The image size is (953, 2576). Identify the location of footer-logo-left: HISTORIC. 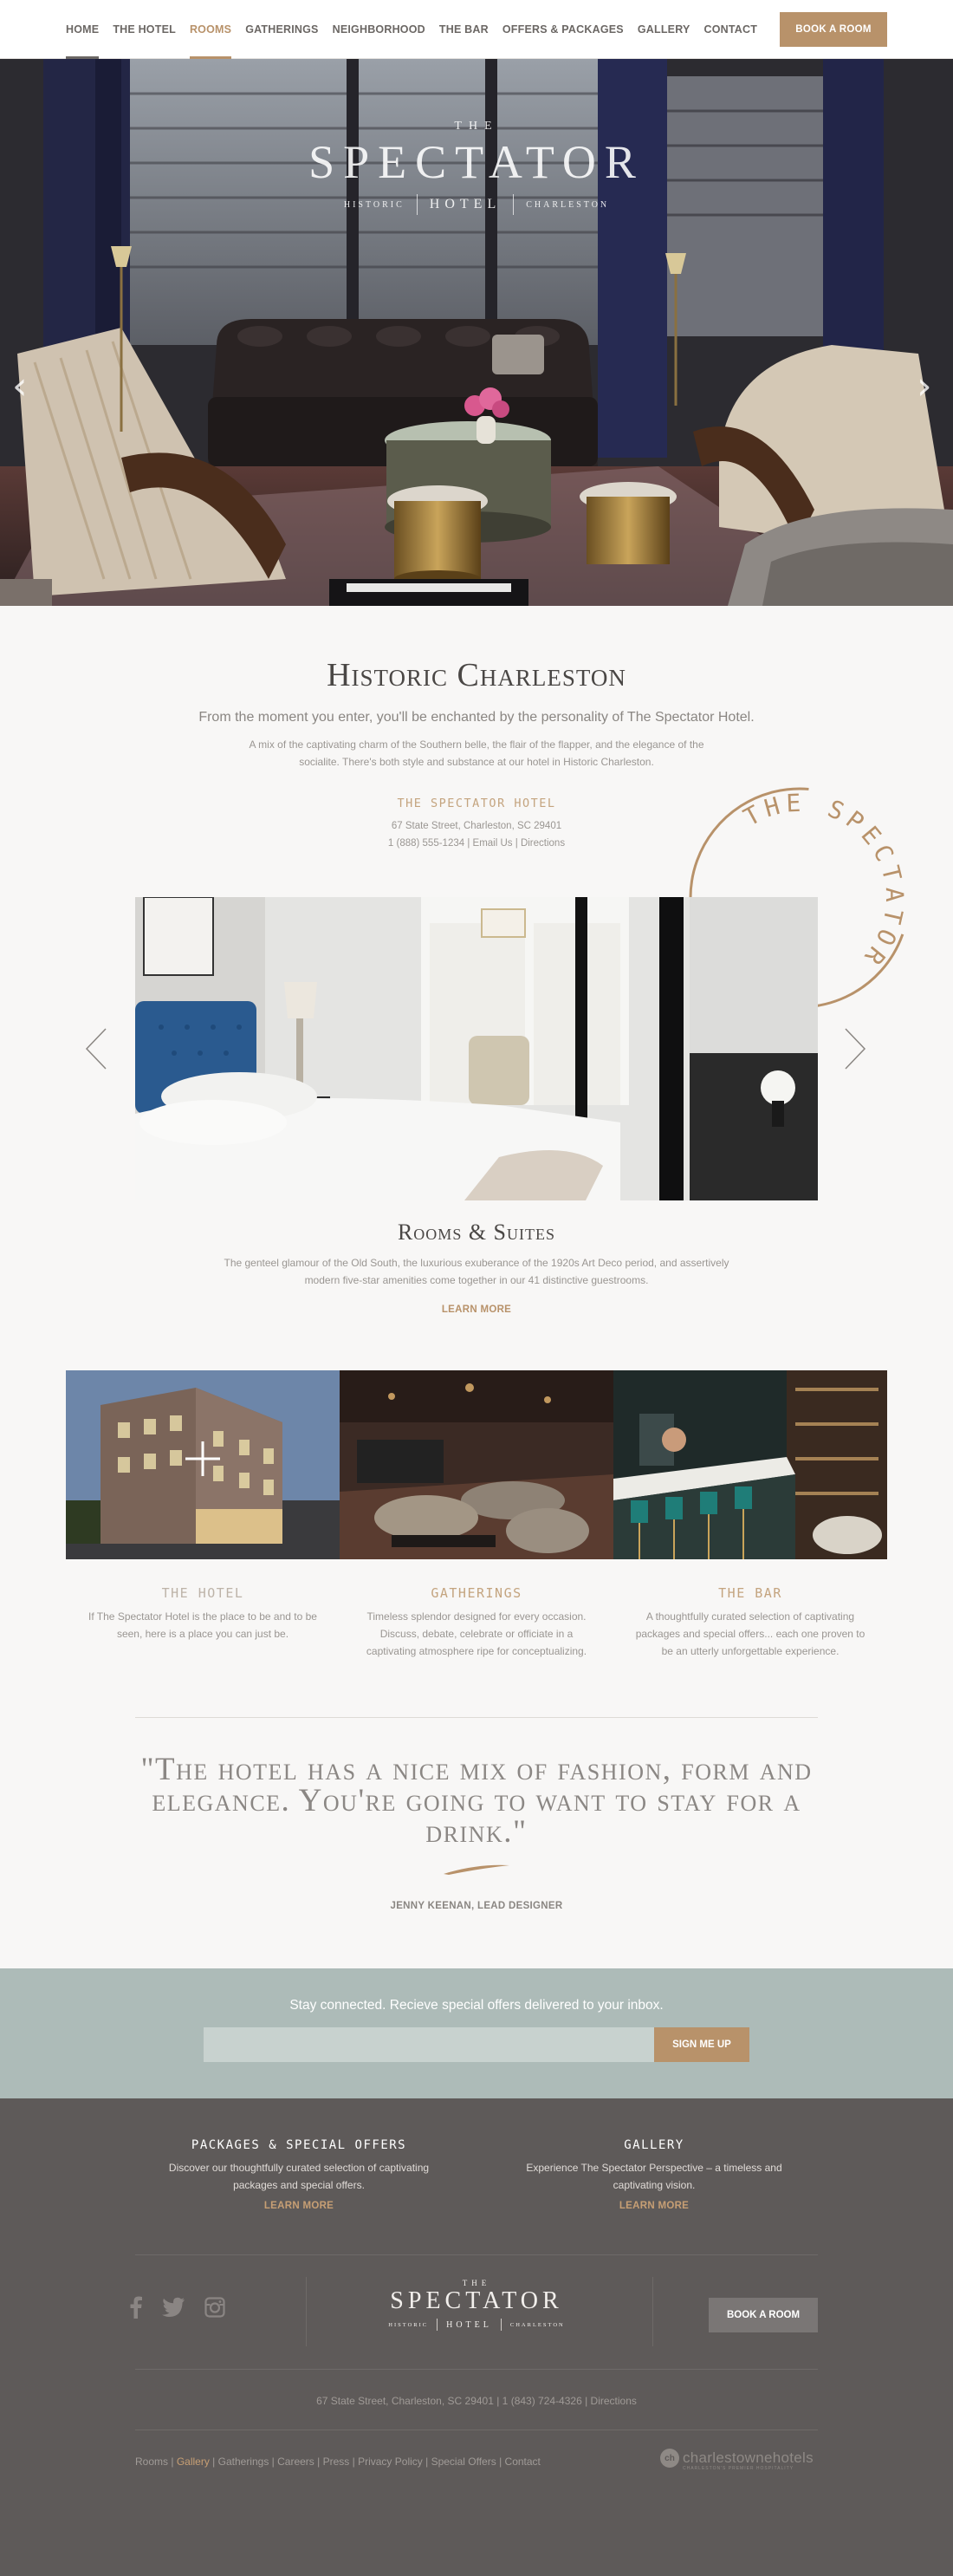
(408, 2324).